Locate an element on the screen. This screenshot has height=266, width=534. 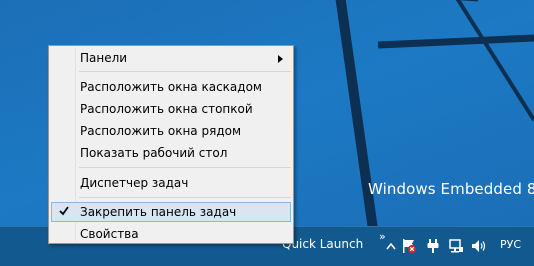
menu-item-lock-taskbar: Закрепить панель задач is located at coordinates (171, 212).